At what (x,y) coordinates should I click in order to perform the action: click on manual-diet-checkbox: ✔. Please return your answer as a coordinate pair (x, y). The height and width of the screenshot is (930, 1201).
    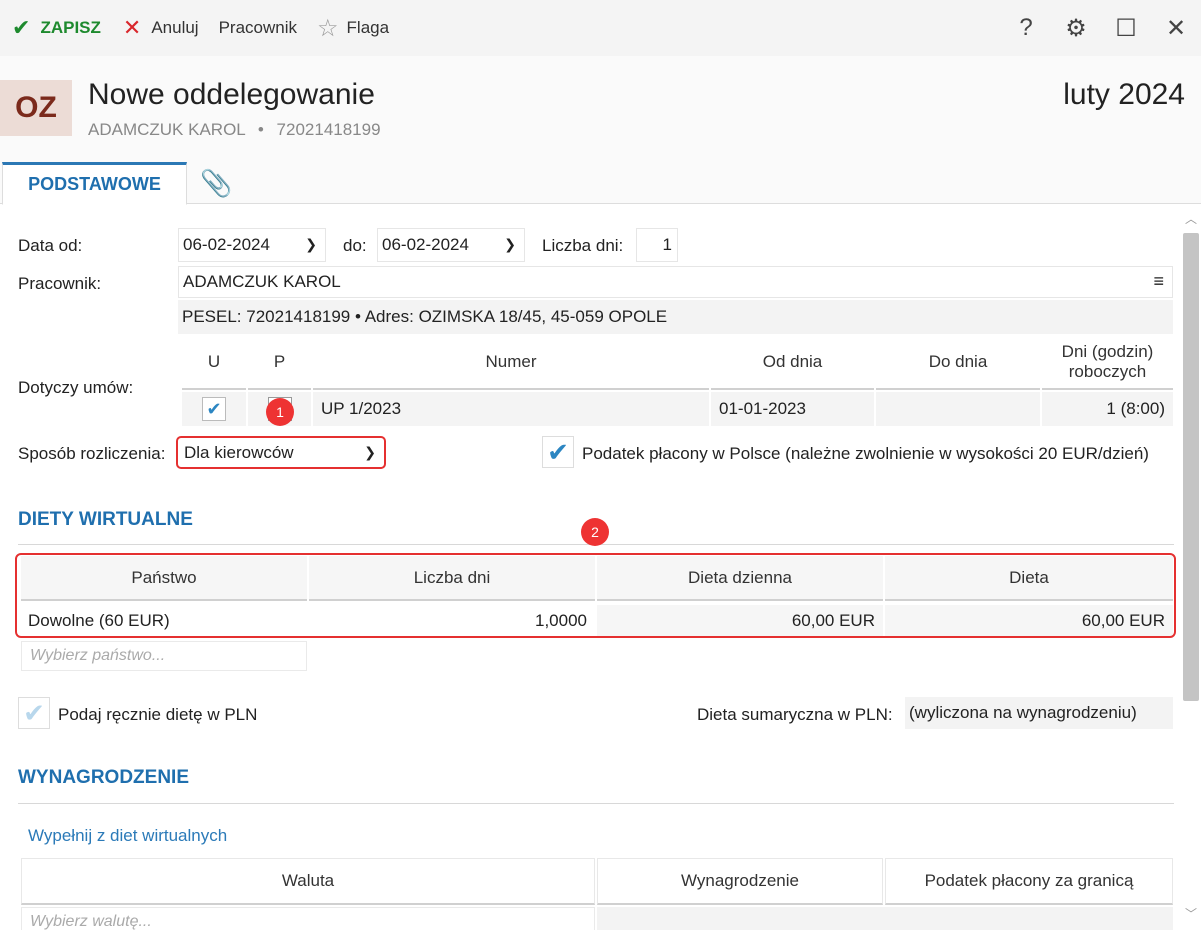
    Looking at the image, I should click on (34, 713).